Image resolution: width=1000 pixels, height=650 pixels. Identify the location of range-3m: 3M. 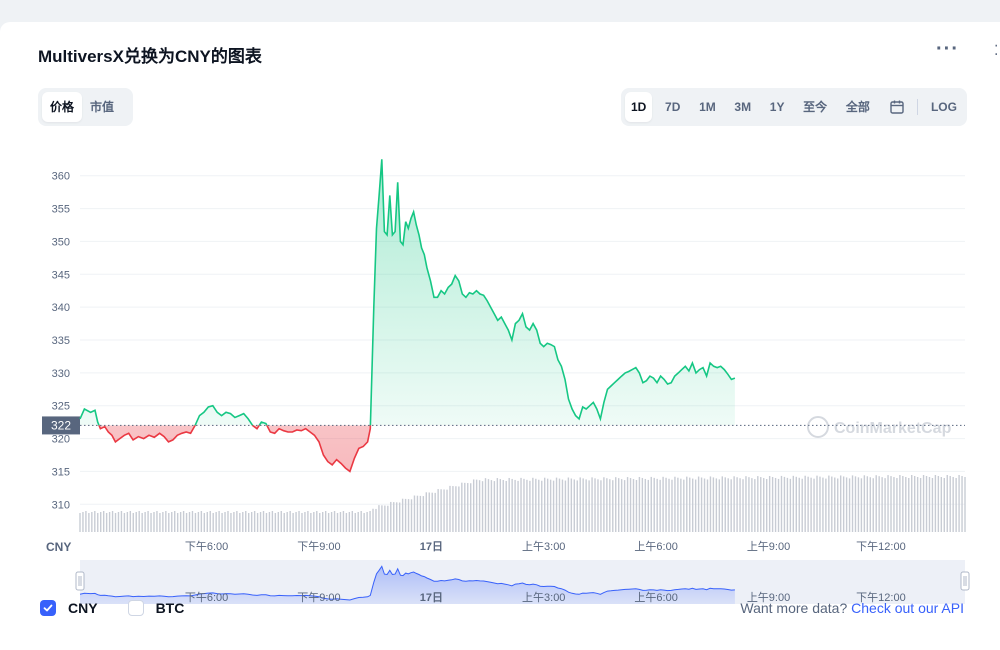
(742, 107).